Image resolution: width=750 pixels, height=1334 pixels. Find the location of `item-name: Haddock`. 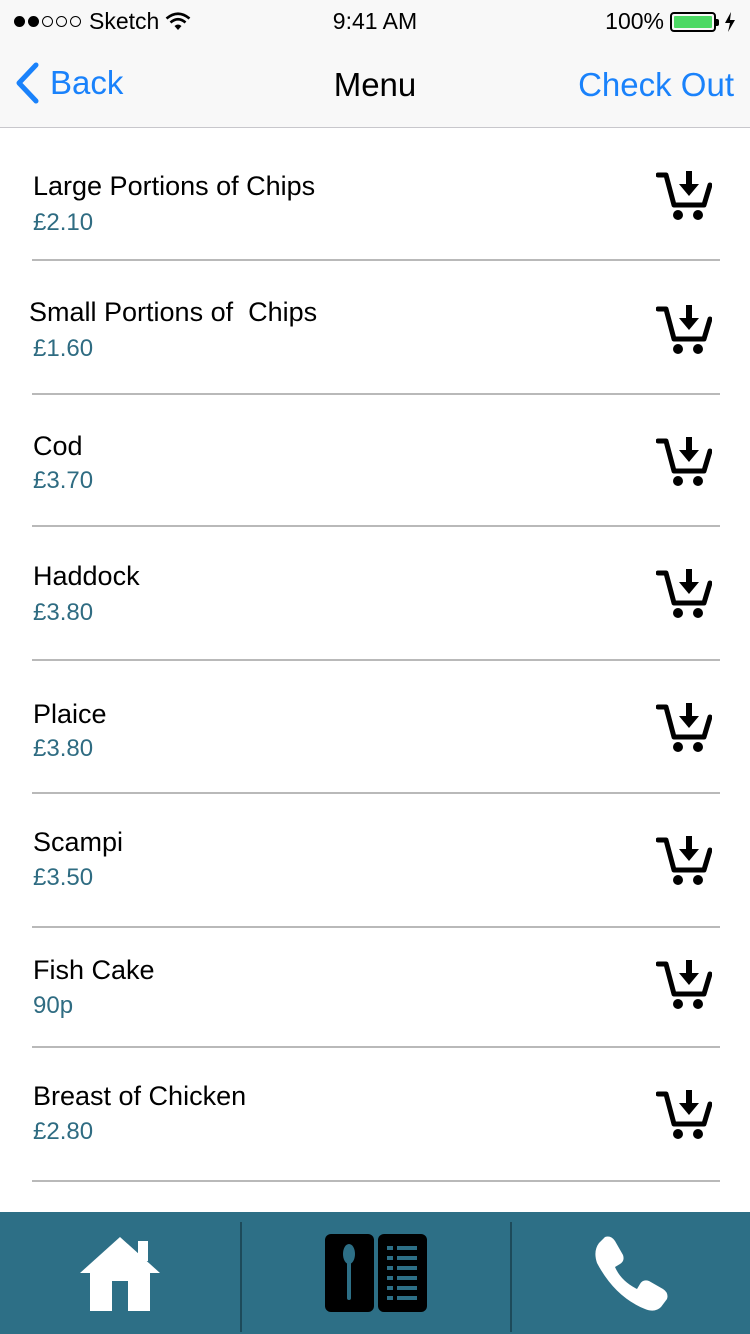

item-name: Haddock is located at coordinates (86, 576).